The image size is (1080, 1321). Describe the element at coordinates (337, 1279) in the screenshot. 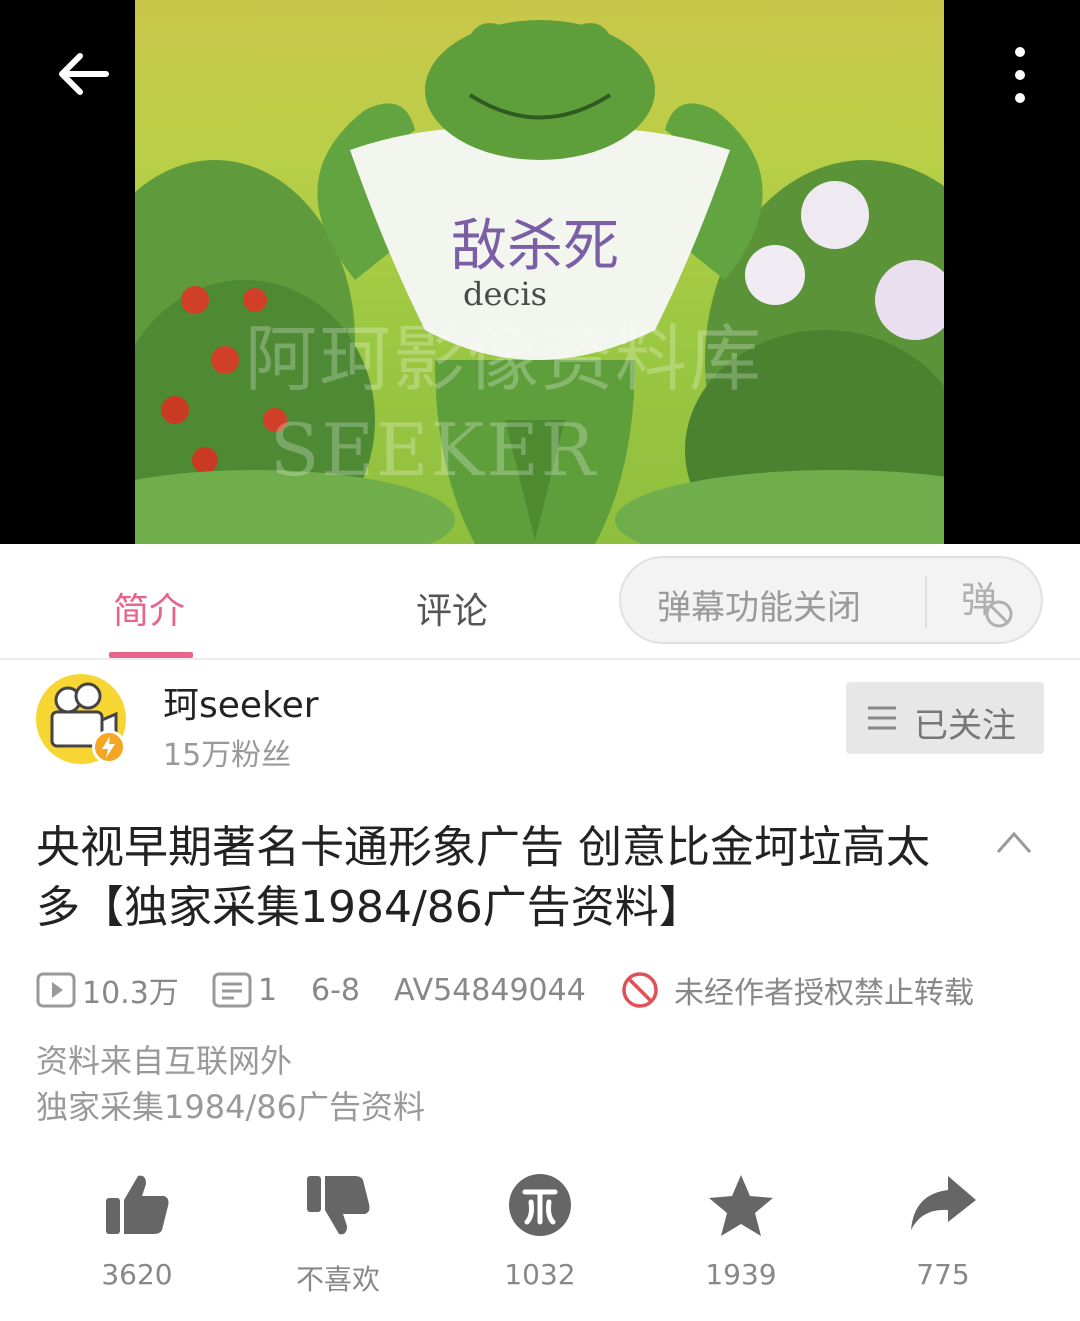

I see `dislike-label: 不喜欢` at that location.